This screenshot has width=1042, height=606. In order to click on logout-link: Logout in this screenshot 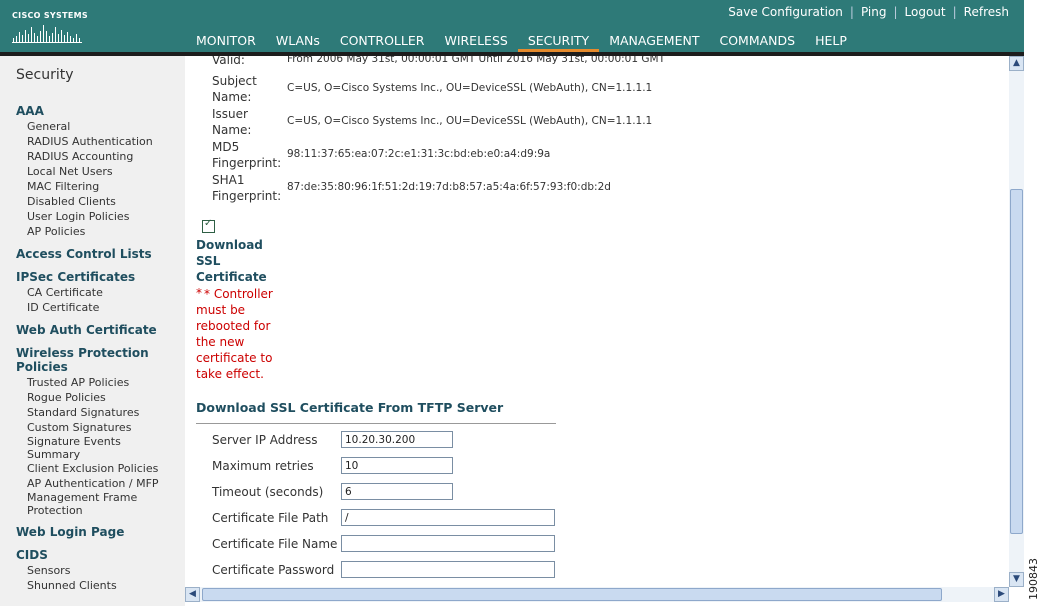, I will do `click(925, 12)`.